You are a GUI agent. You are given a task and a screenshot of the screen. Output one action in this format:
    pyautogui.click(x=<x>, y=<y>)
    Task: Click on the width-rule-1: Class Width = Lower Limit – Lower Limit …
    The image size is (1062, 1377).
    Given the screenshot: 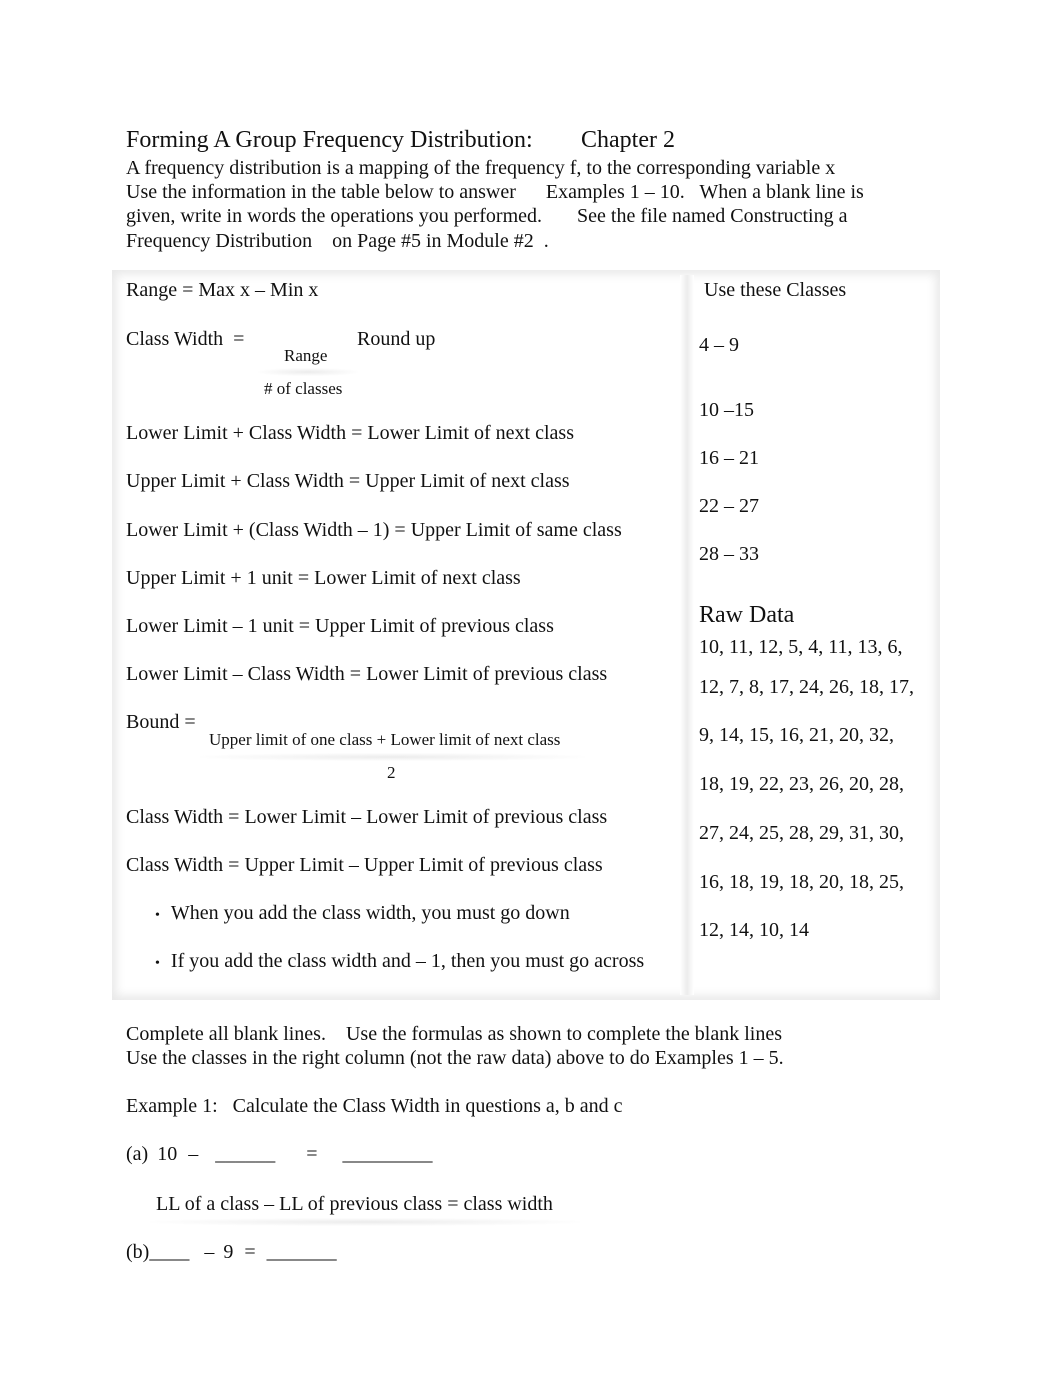 What is the action you would take?
    pyautogui.click(x=367, y=817)
    